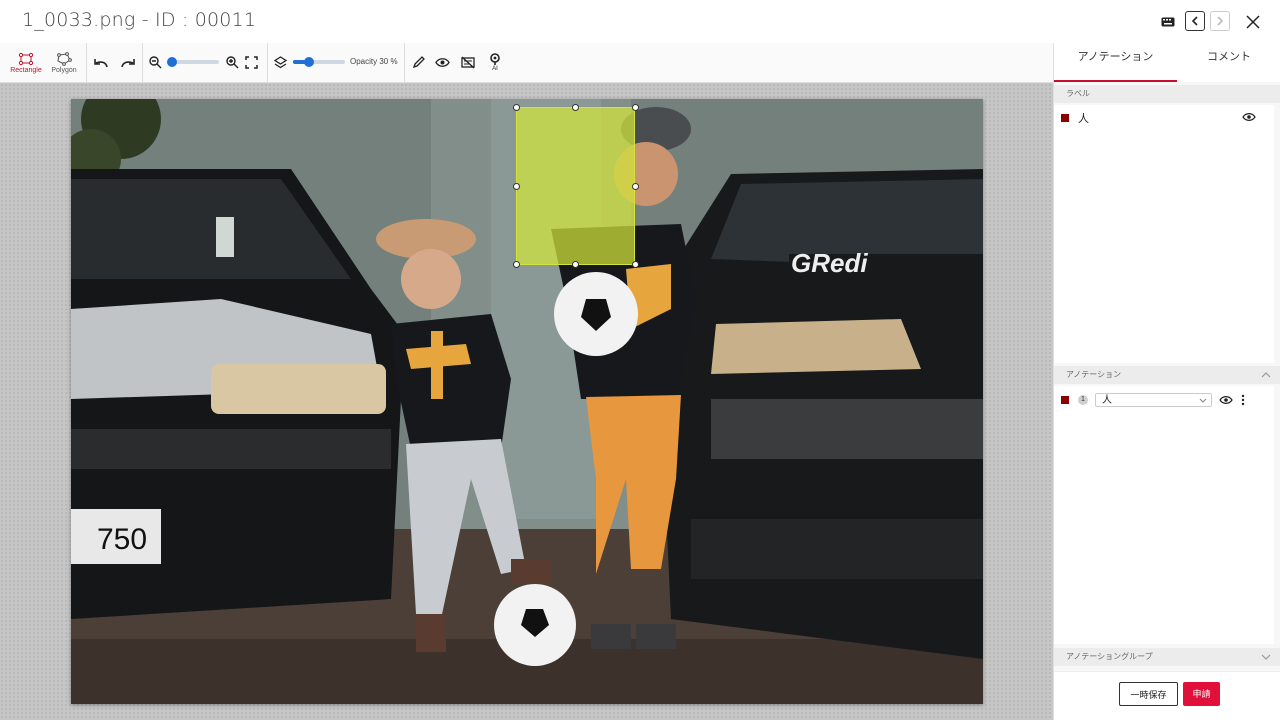  I want to click on label-name: 人, so click(1083, 119).